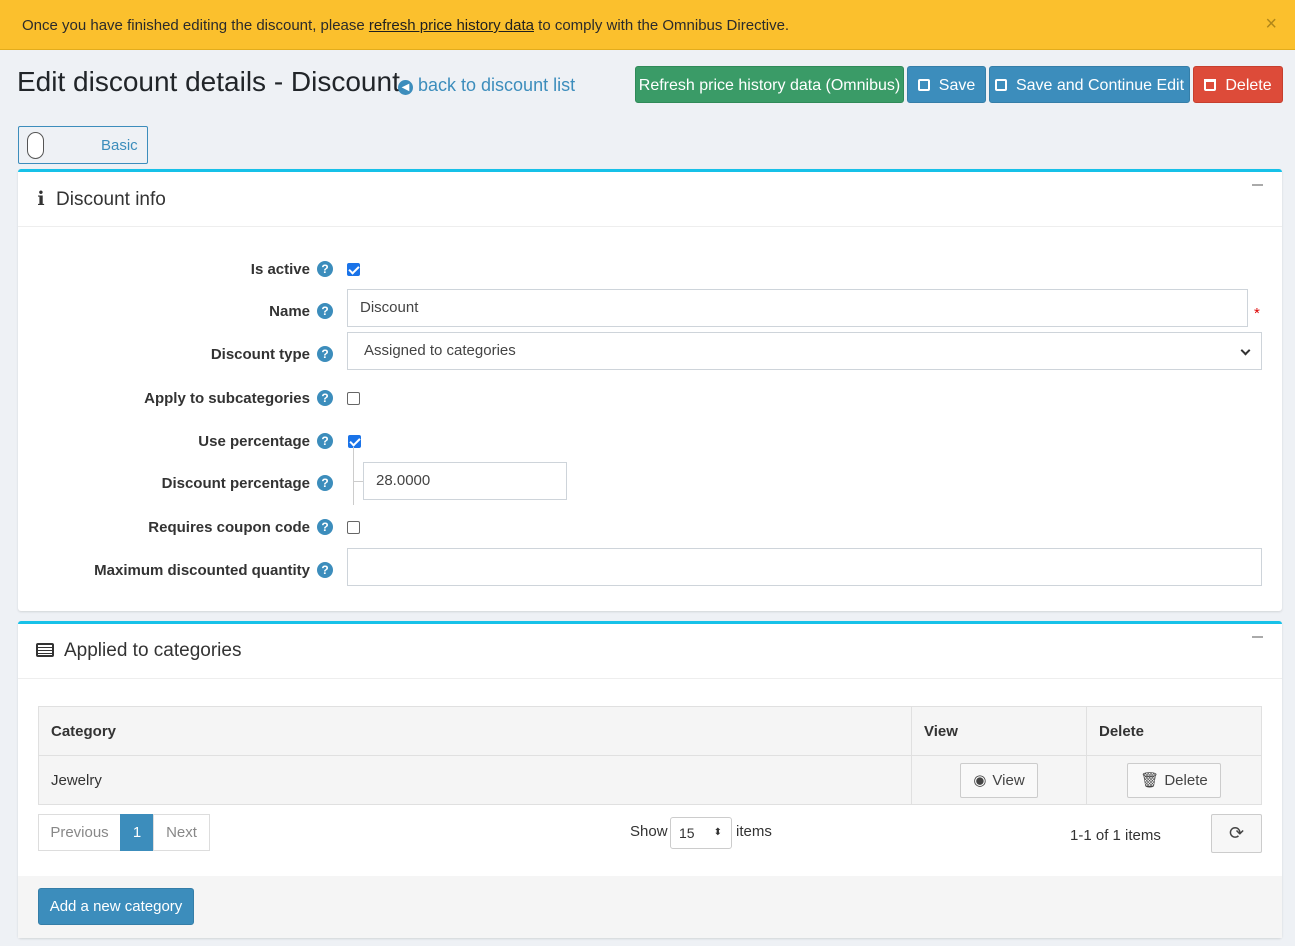 The width and height of the screenshot is (1295, 946). Describe the element at coordinates (353, 527) in the screenshot. I see `requires-coupon-checkbox` at that location.